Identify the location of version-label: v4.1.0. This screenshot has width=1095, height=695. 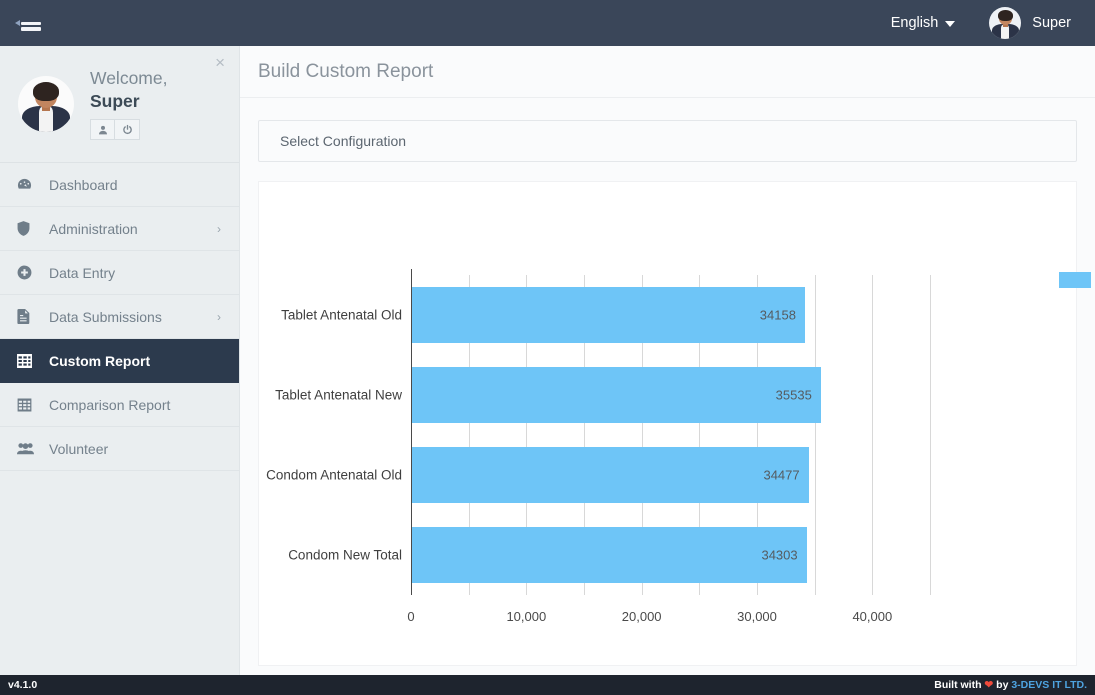
(23, 685).